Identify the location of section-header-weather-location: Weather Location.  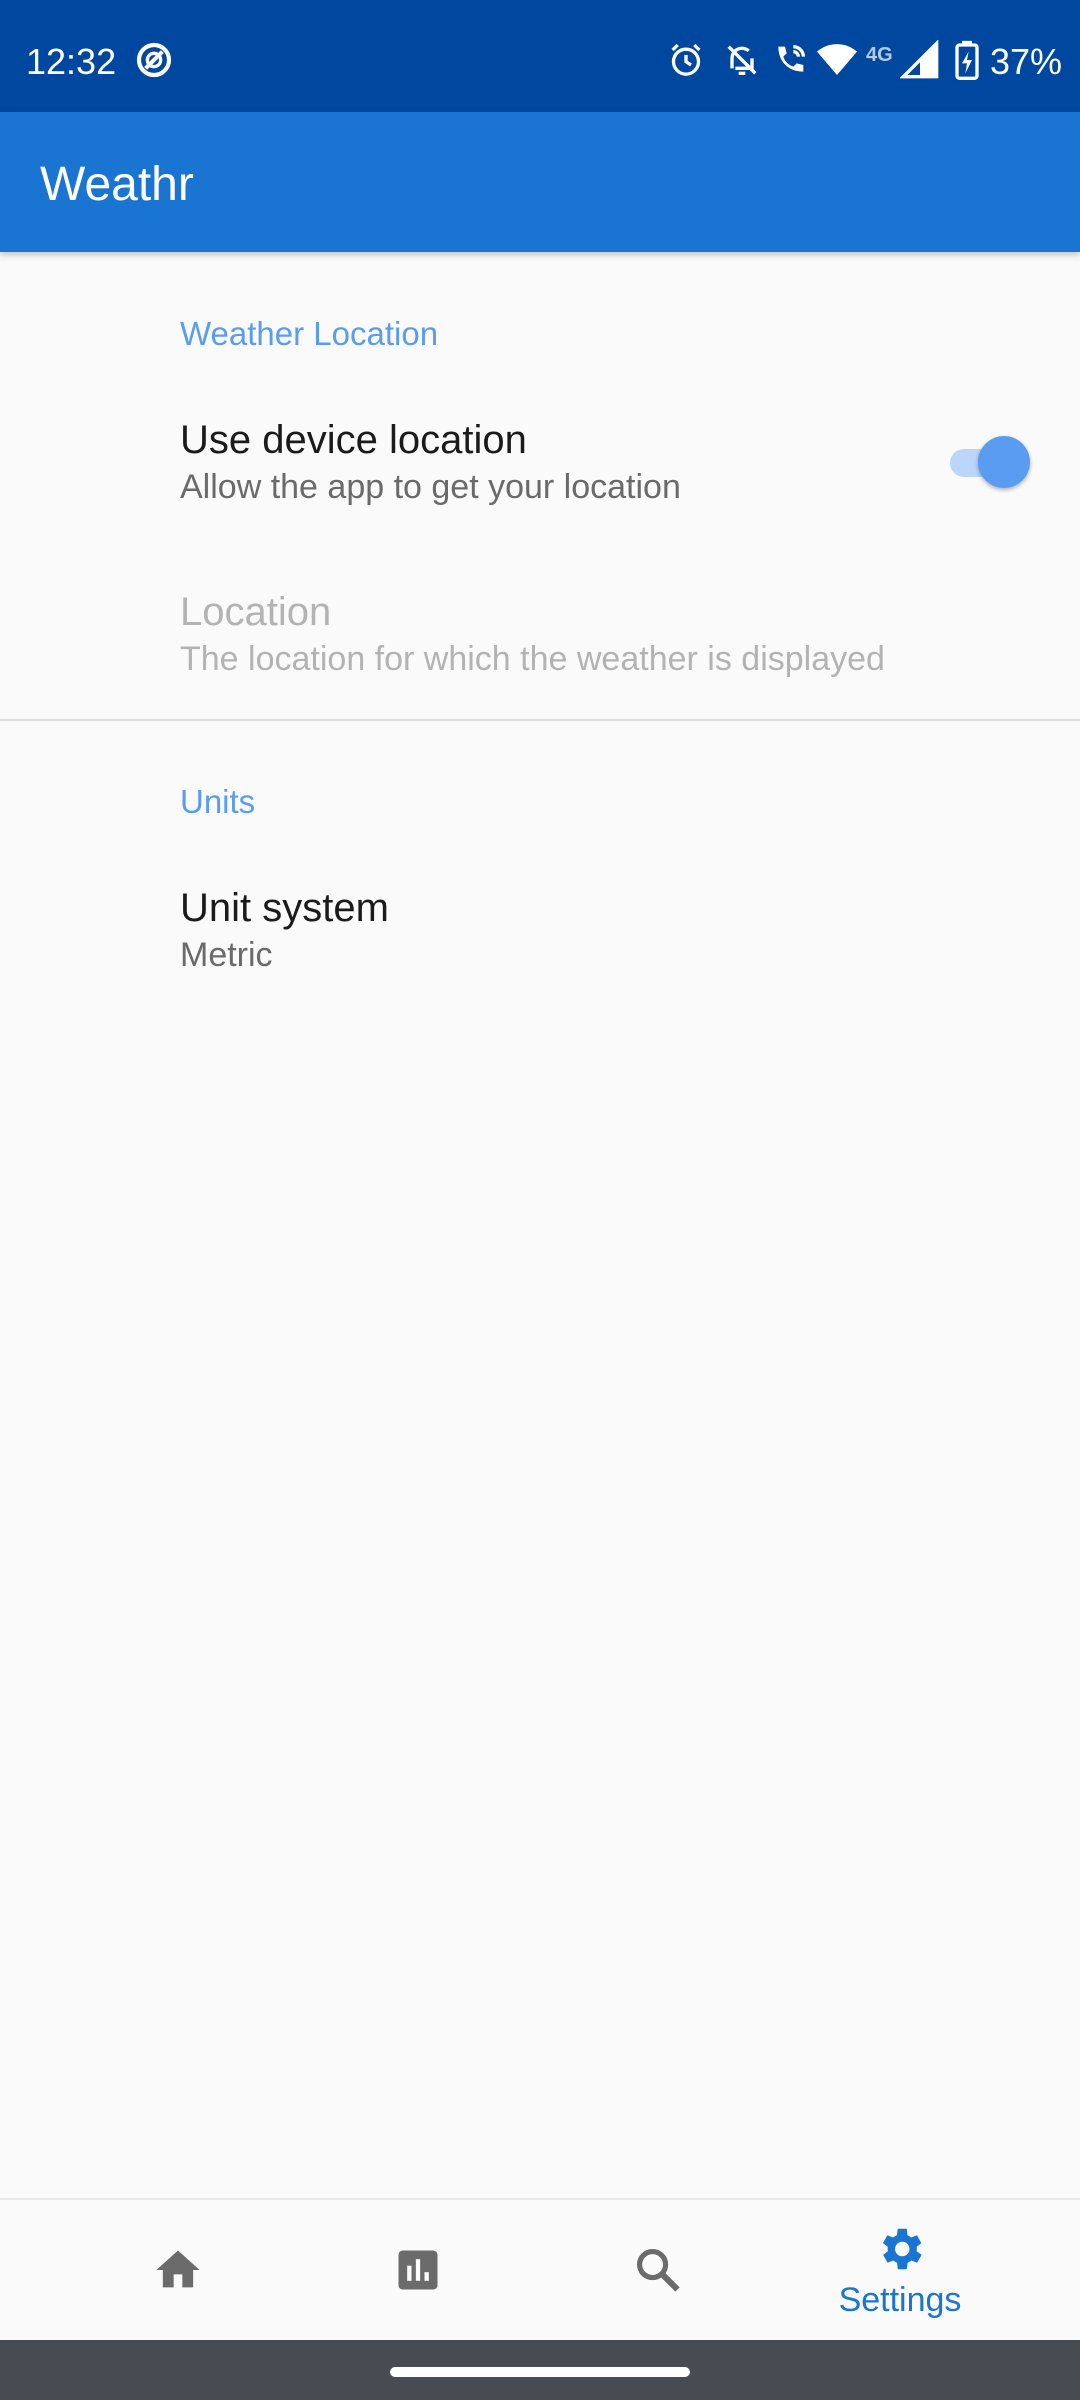
(309, 333).